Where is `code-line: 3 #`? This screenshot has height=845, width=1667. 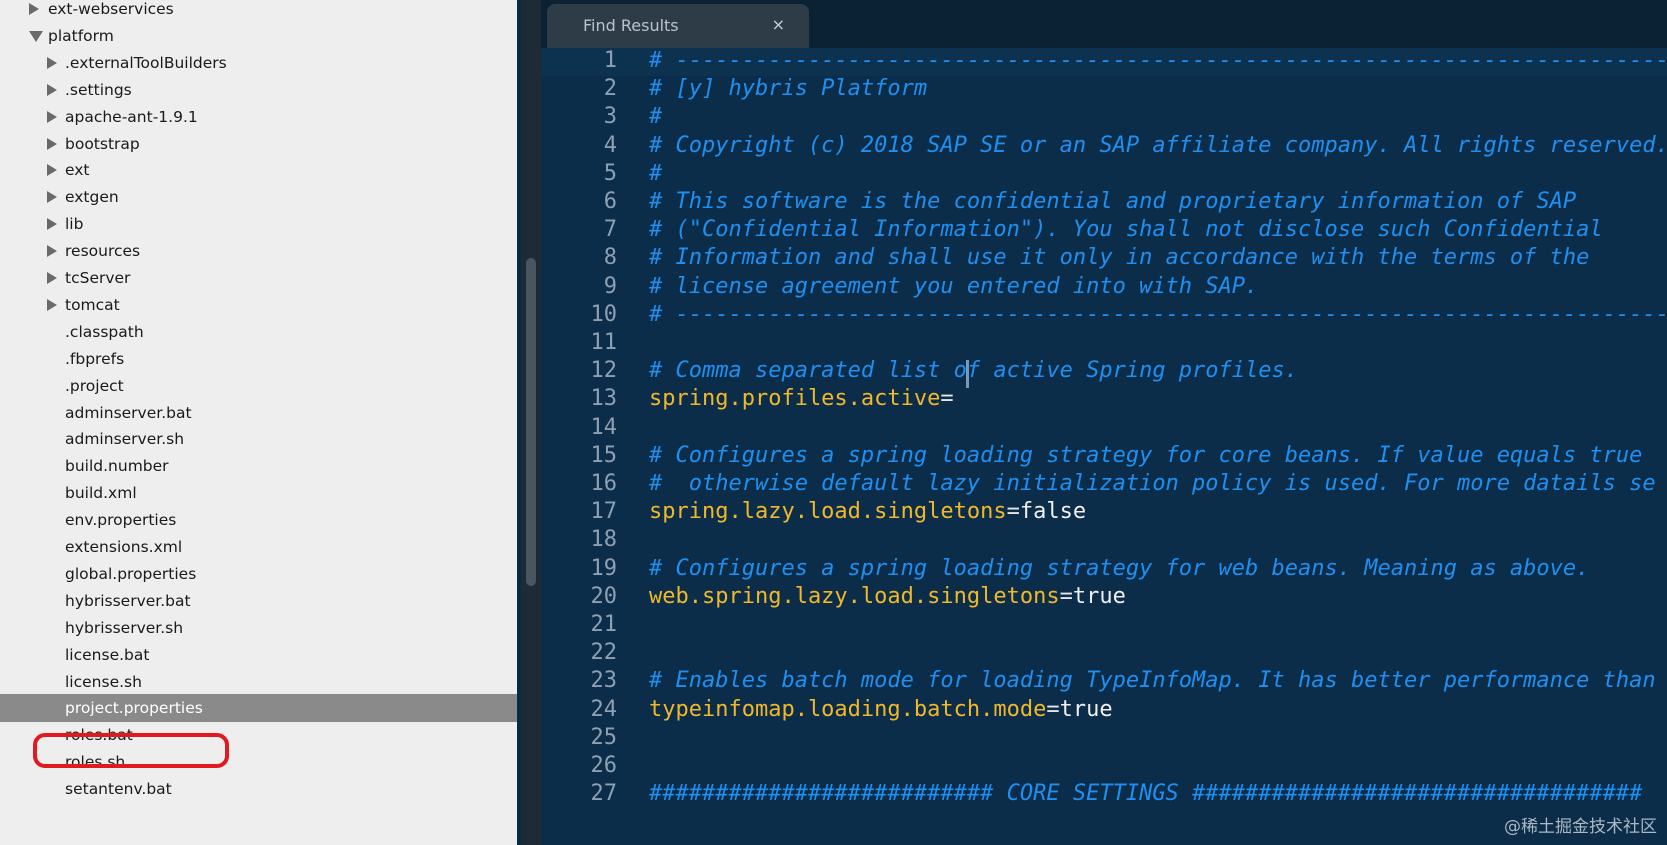 code-line: 3 # is located at coordinates (1104, 117).